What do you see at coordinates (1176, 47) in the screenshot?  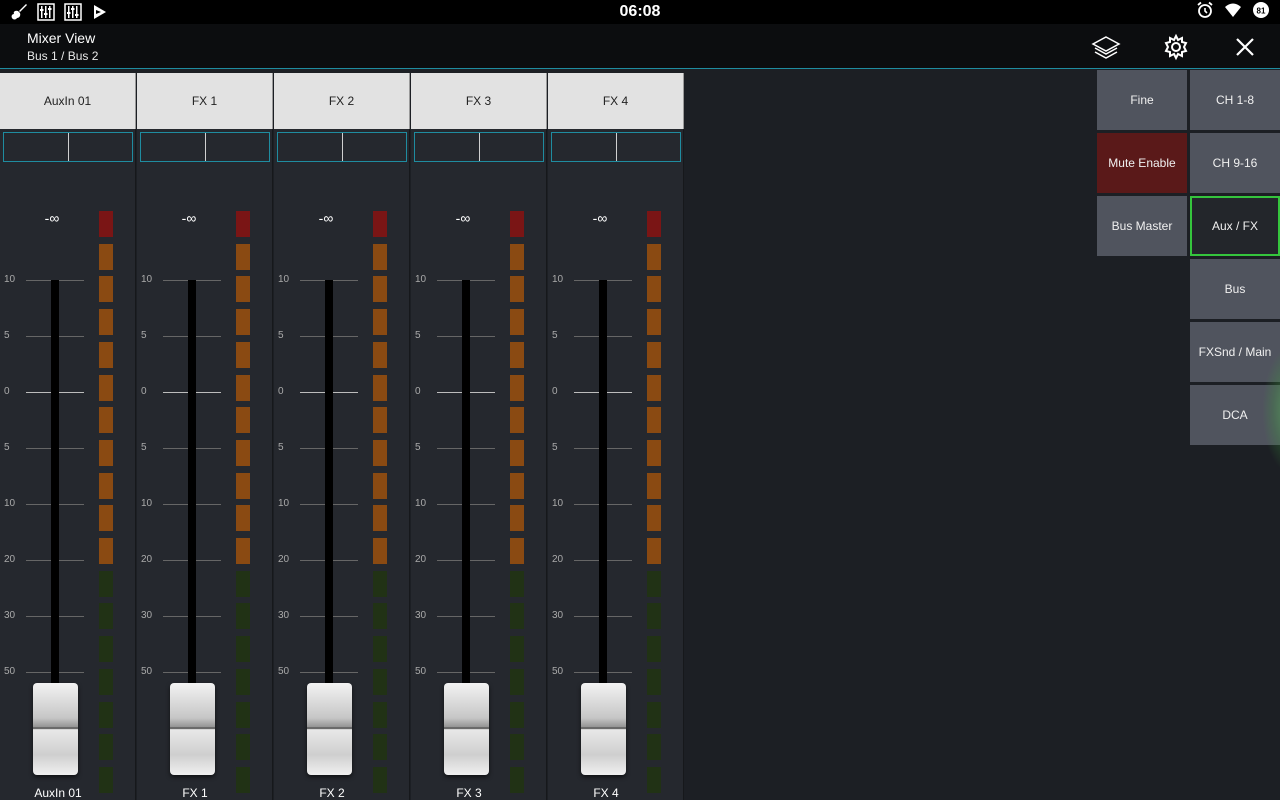 I see `gear-icon` at bounding box center [1176, 47].